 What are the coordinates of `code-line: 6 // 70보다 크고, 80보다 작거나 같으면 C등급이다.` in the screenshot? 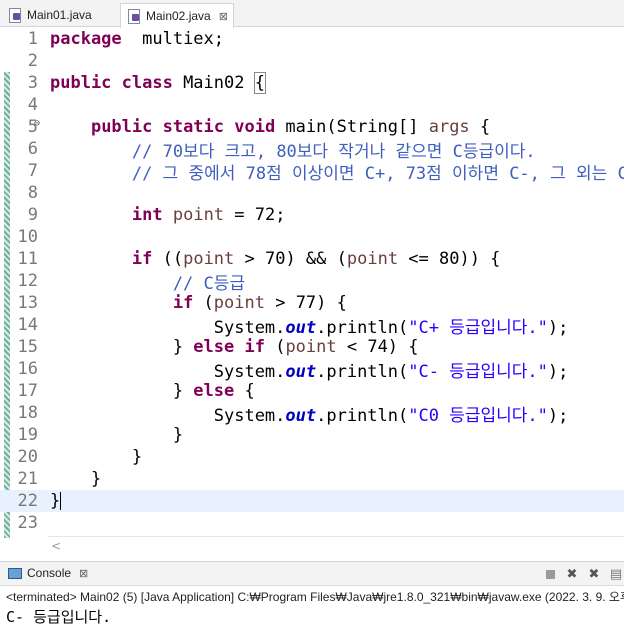 It's located at (312, 150).